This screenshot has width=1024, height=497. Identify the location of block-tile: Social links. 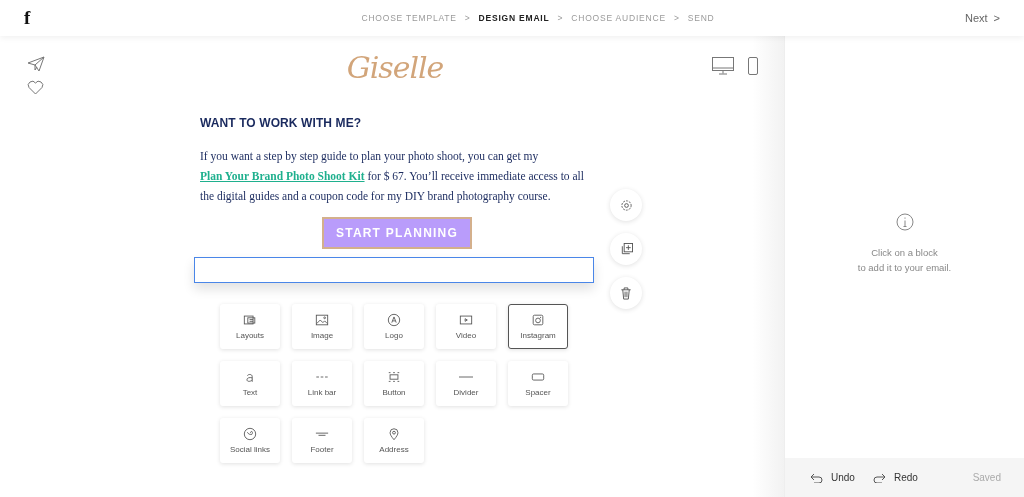
(250, 440).